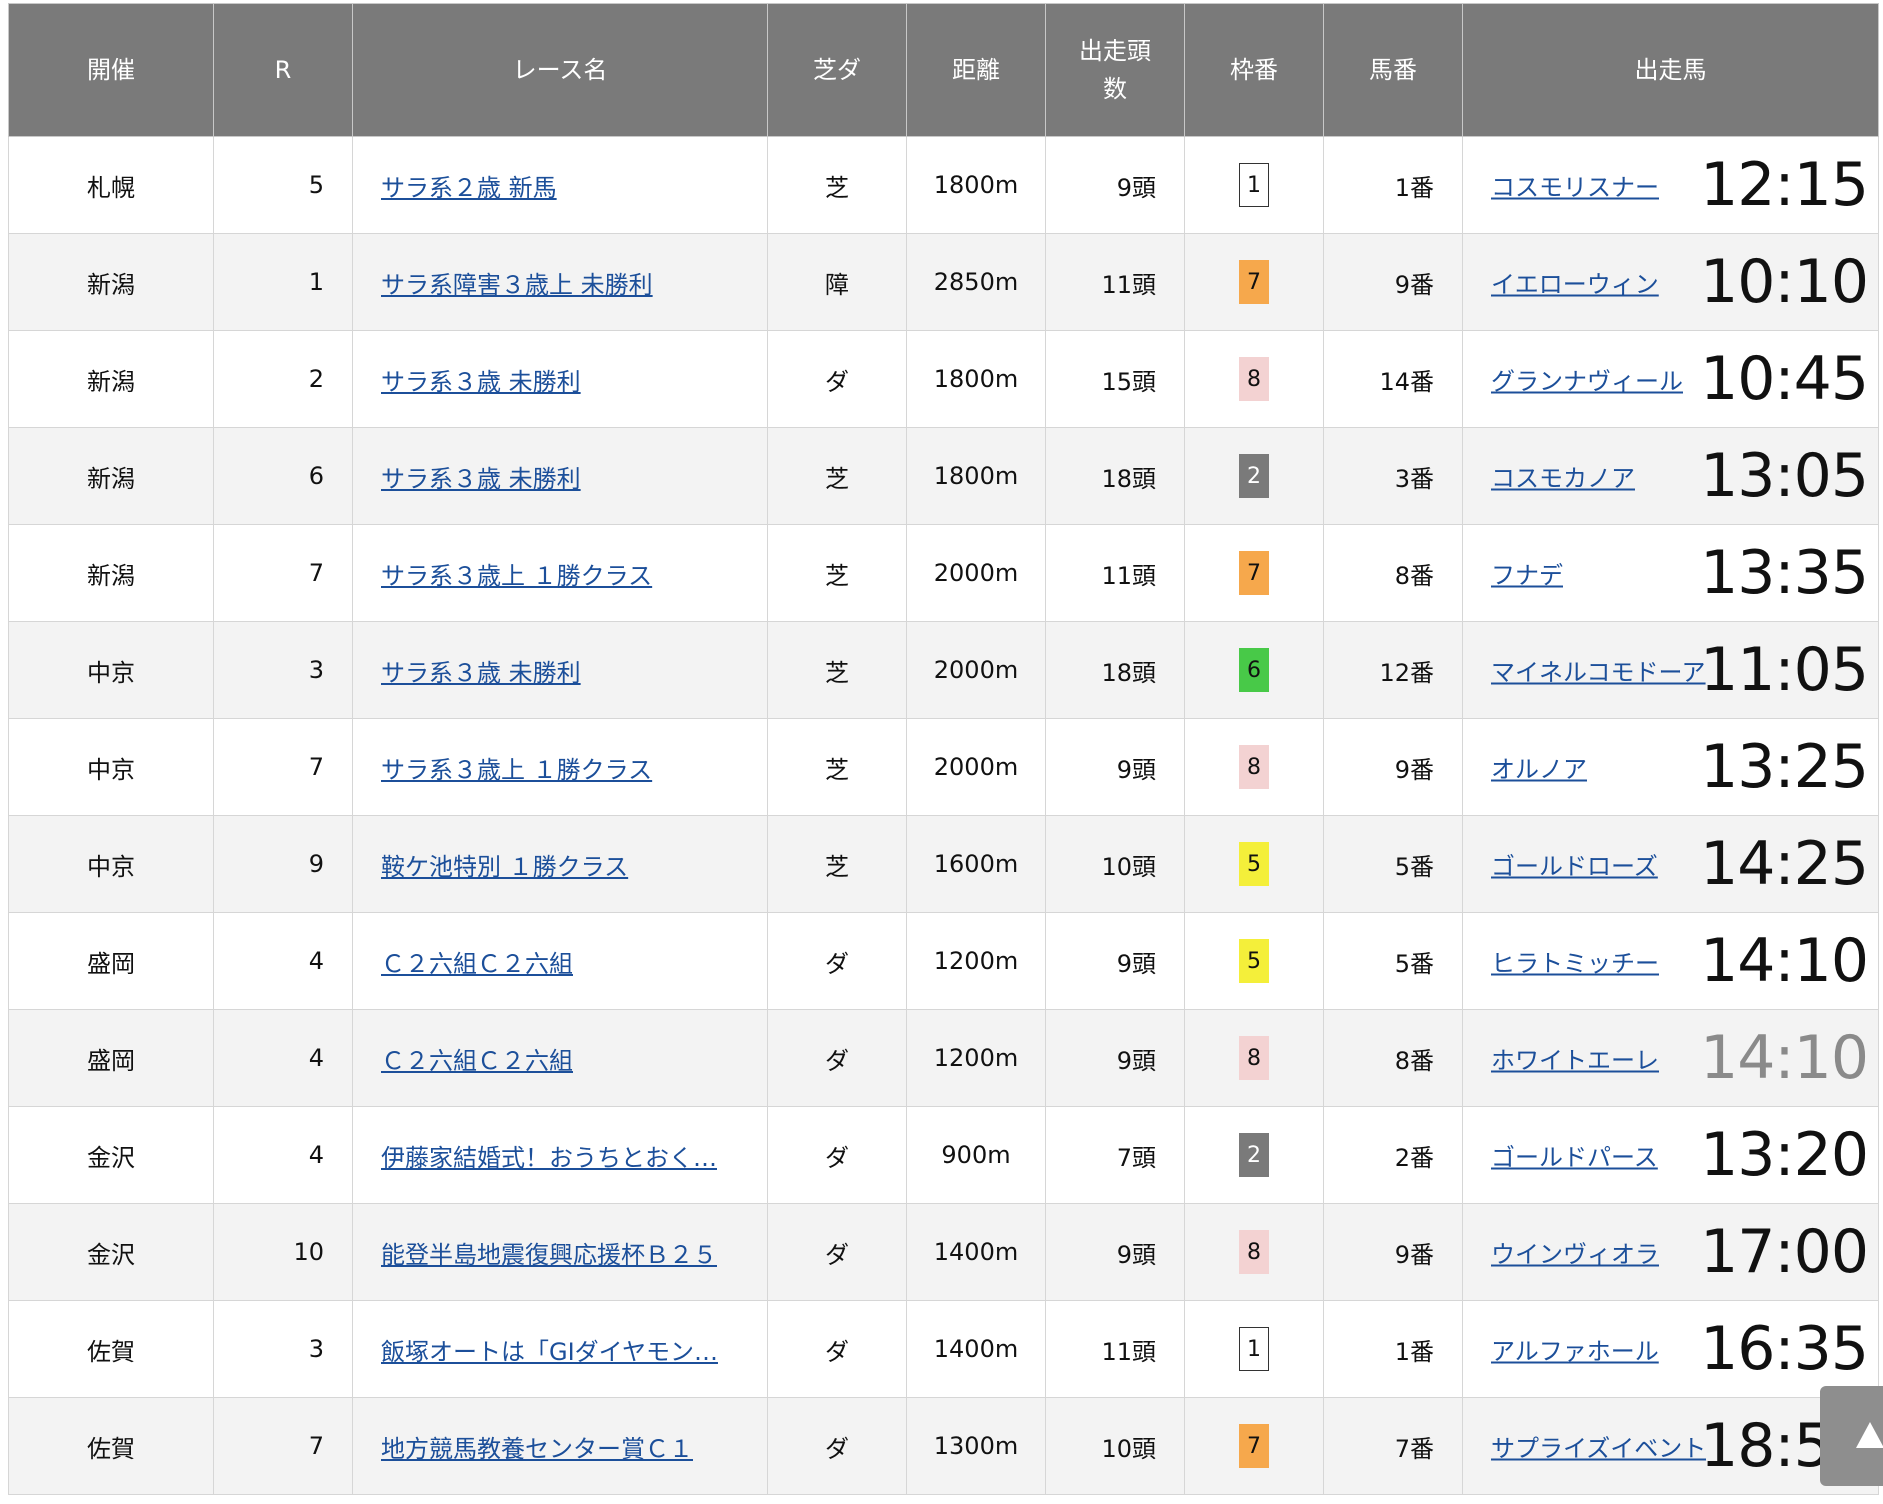 This screenshot has width=1883, height=1504. What do you see at coordinates (1575, 1252) in the screenshot?
I see `horse-name-link: ウインヴィオラ` at bounding box center [1575, 1252].